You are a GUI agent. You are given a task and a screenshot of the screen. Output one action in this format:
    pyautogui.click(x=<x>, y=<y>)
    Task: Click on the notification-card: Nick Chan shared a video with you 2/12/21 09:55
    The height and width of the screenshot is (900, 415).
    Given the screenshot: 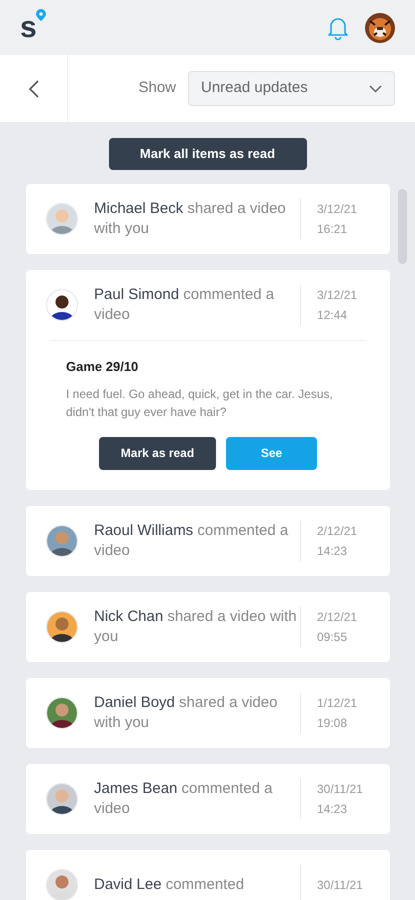 What is the action you would take?
    pyautogui.click(x=208, y=627)
    